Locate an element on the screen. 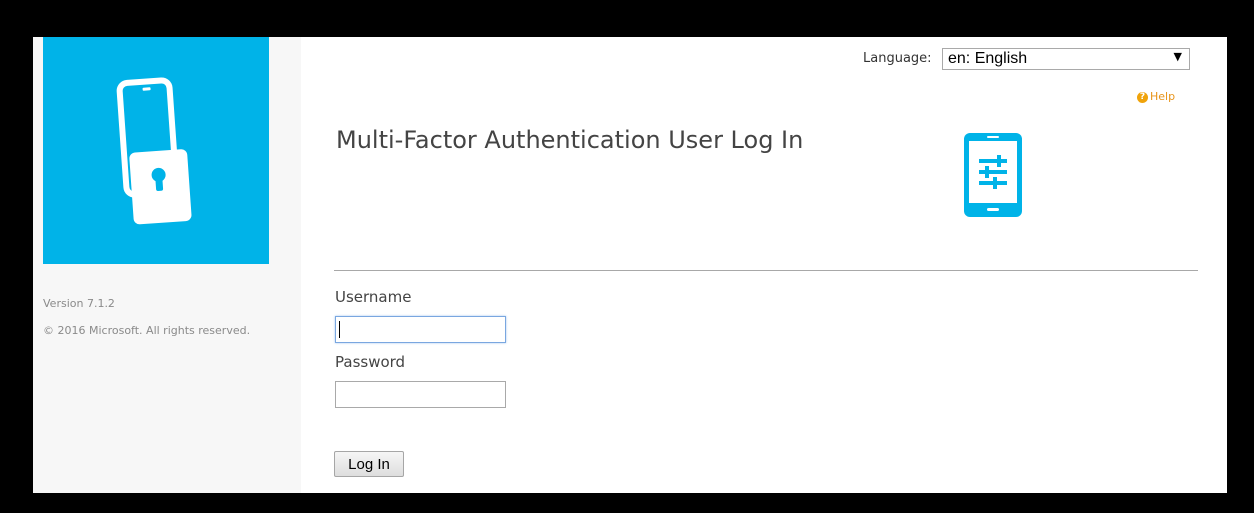 The height and width of the screenshot is (513, 1254). text-cursor is located at coordinates (339, 329).